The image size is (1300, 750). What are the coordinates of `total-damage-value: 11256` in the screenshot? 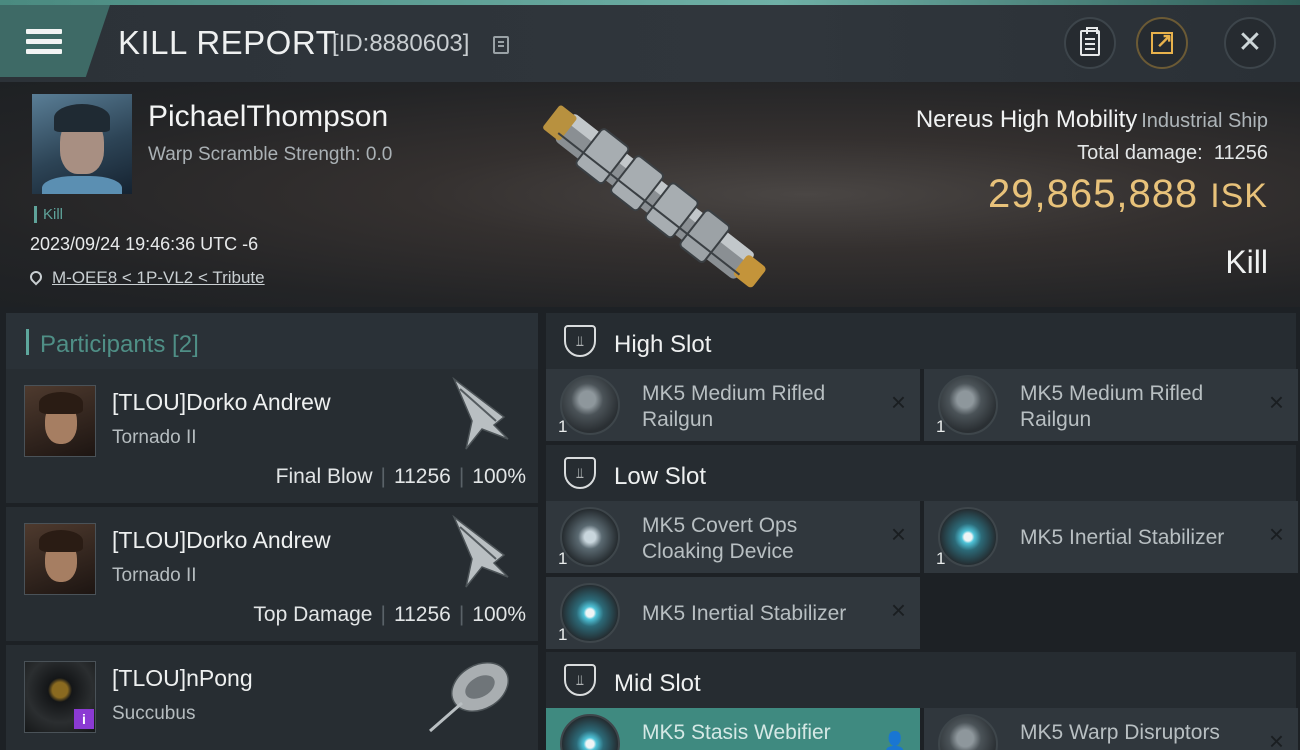 It's located at (1240, 153).